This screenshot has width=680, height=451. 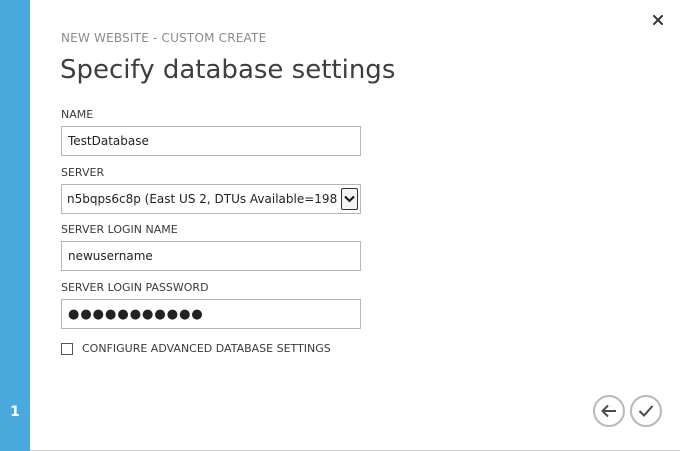 What do you see at coordinates (15, 225) in the screenshot?
I see `step-rail: 1` at bounding box center [15, 225].